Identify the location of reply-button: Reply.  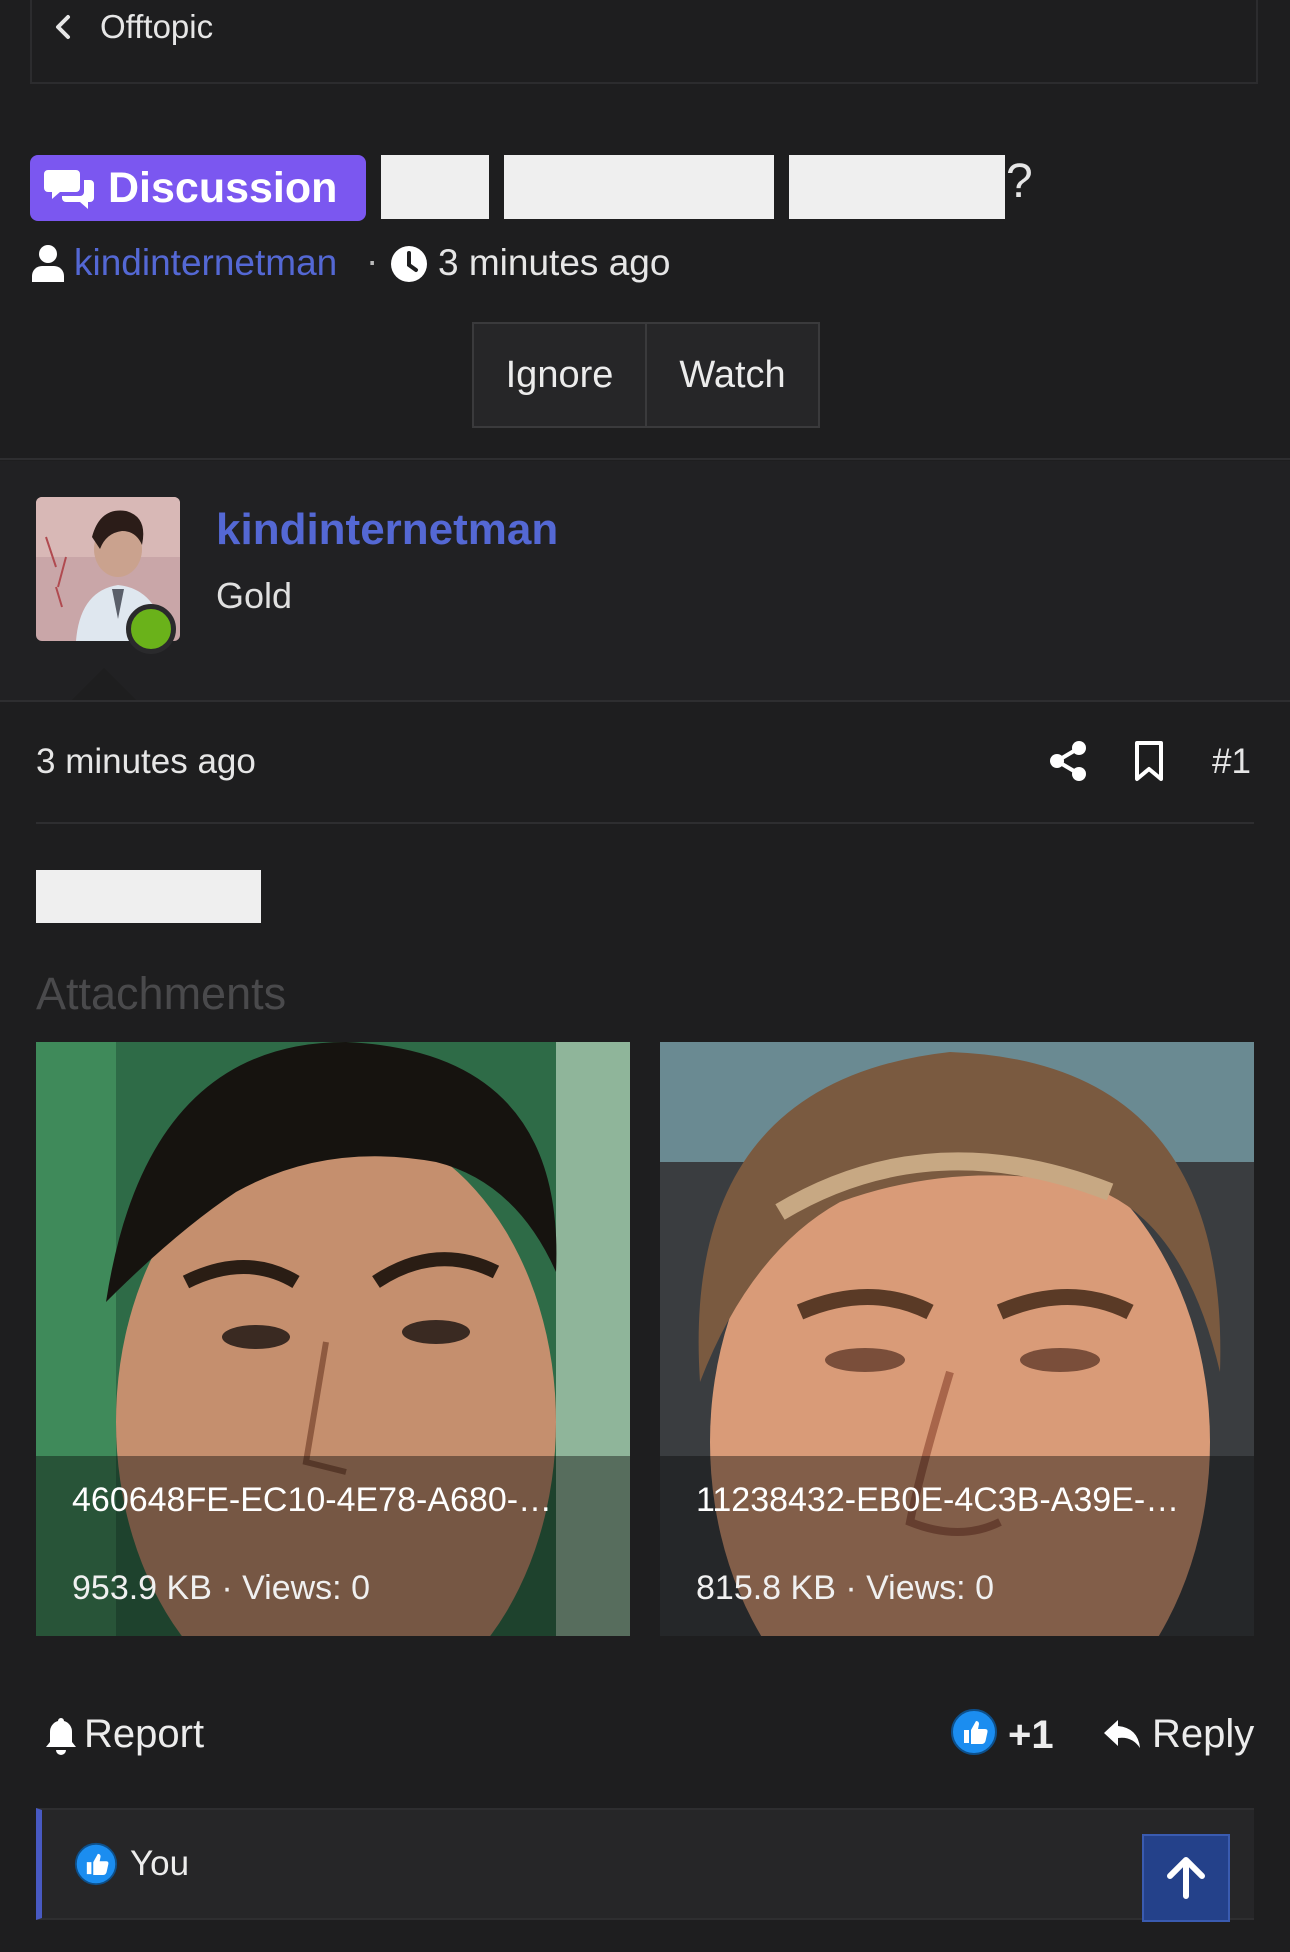
(1203, 1734).